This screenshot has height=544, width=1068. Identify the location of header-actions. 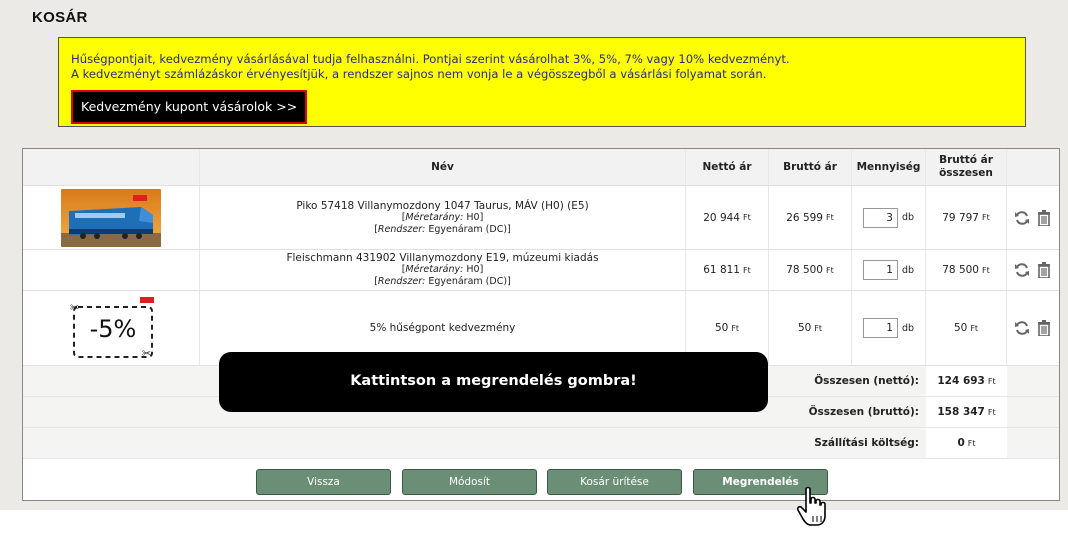
(1033, 167).